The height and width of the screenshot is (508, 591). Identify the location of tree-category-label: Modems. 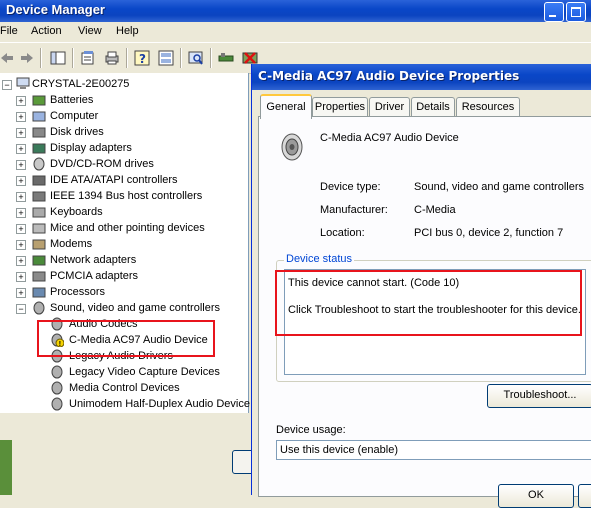
(71, 244).